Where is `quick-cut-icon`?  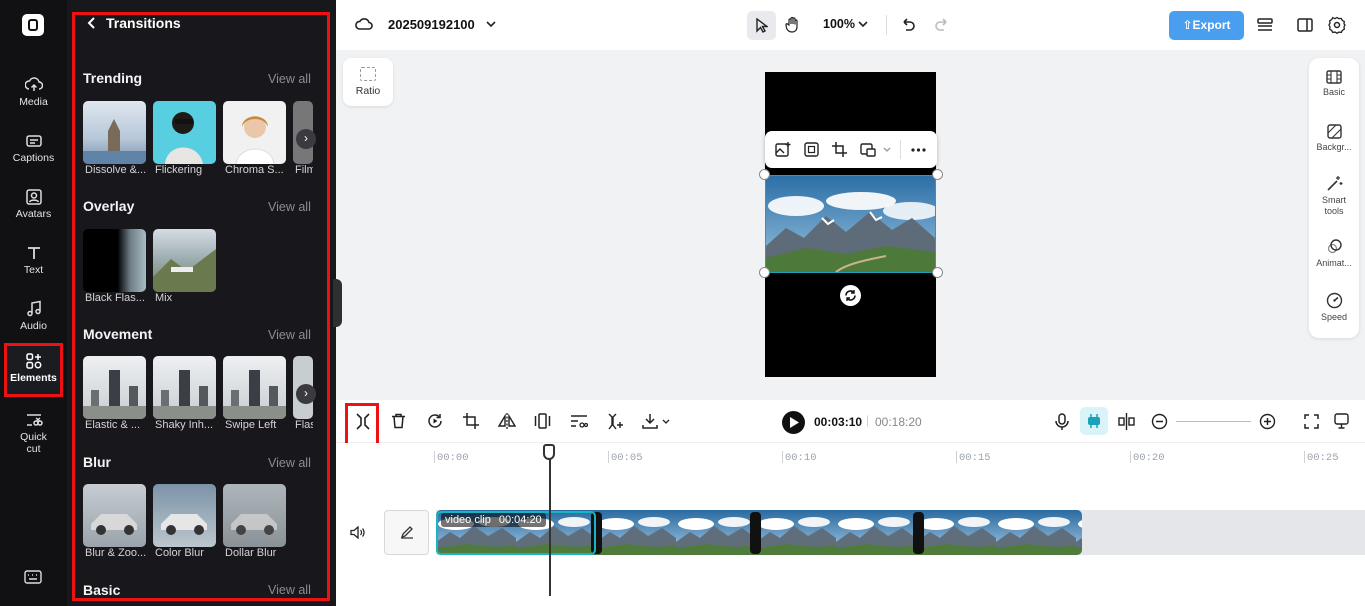
quick-cut-icon is located at coordinates (579, 421).